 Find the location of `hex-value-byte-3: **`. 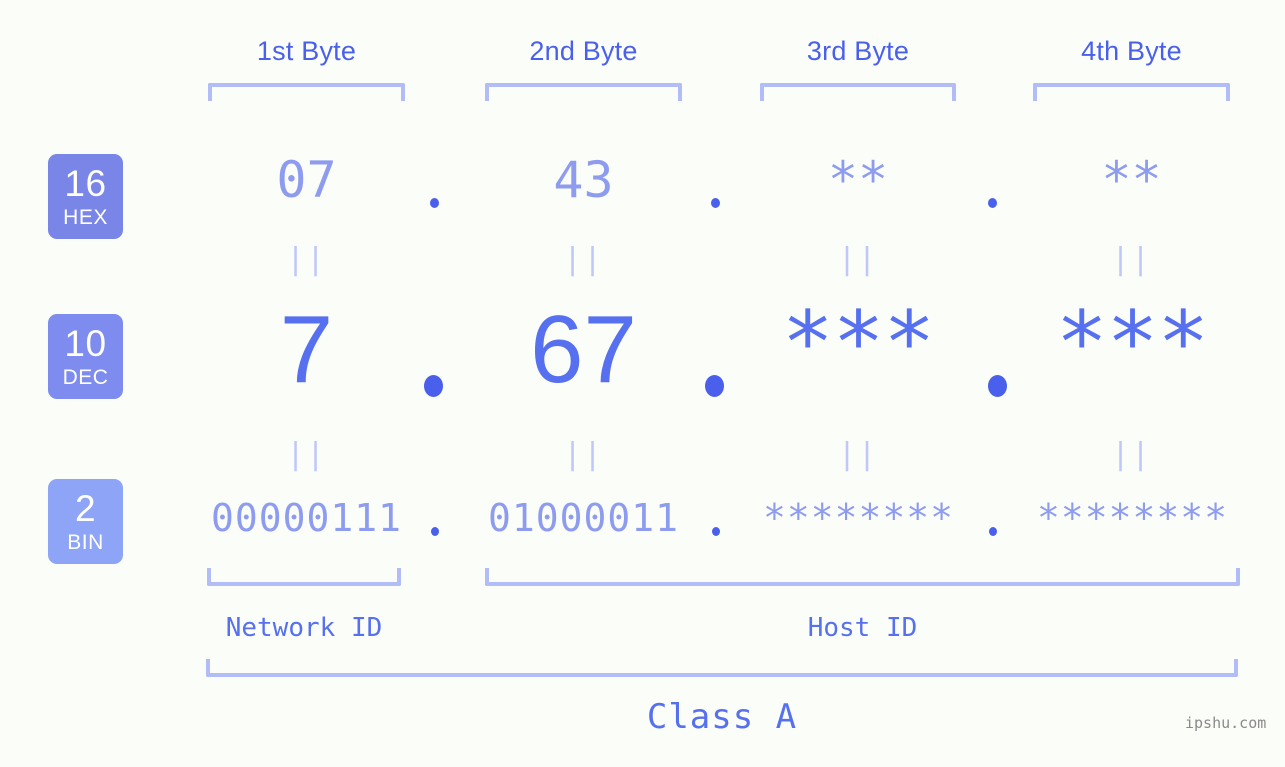

hex-value-byte-3: ** is located at coordinates (858, 180).